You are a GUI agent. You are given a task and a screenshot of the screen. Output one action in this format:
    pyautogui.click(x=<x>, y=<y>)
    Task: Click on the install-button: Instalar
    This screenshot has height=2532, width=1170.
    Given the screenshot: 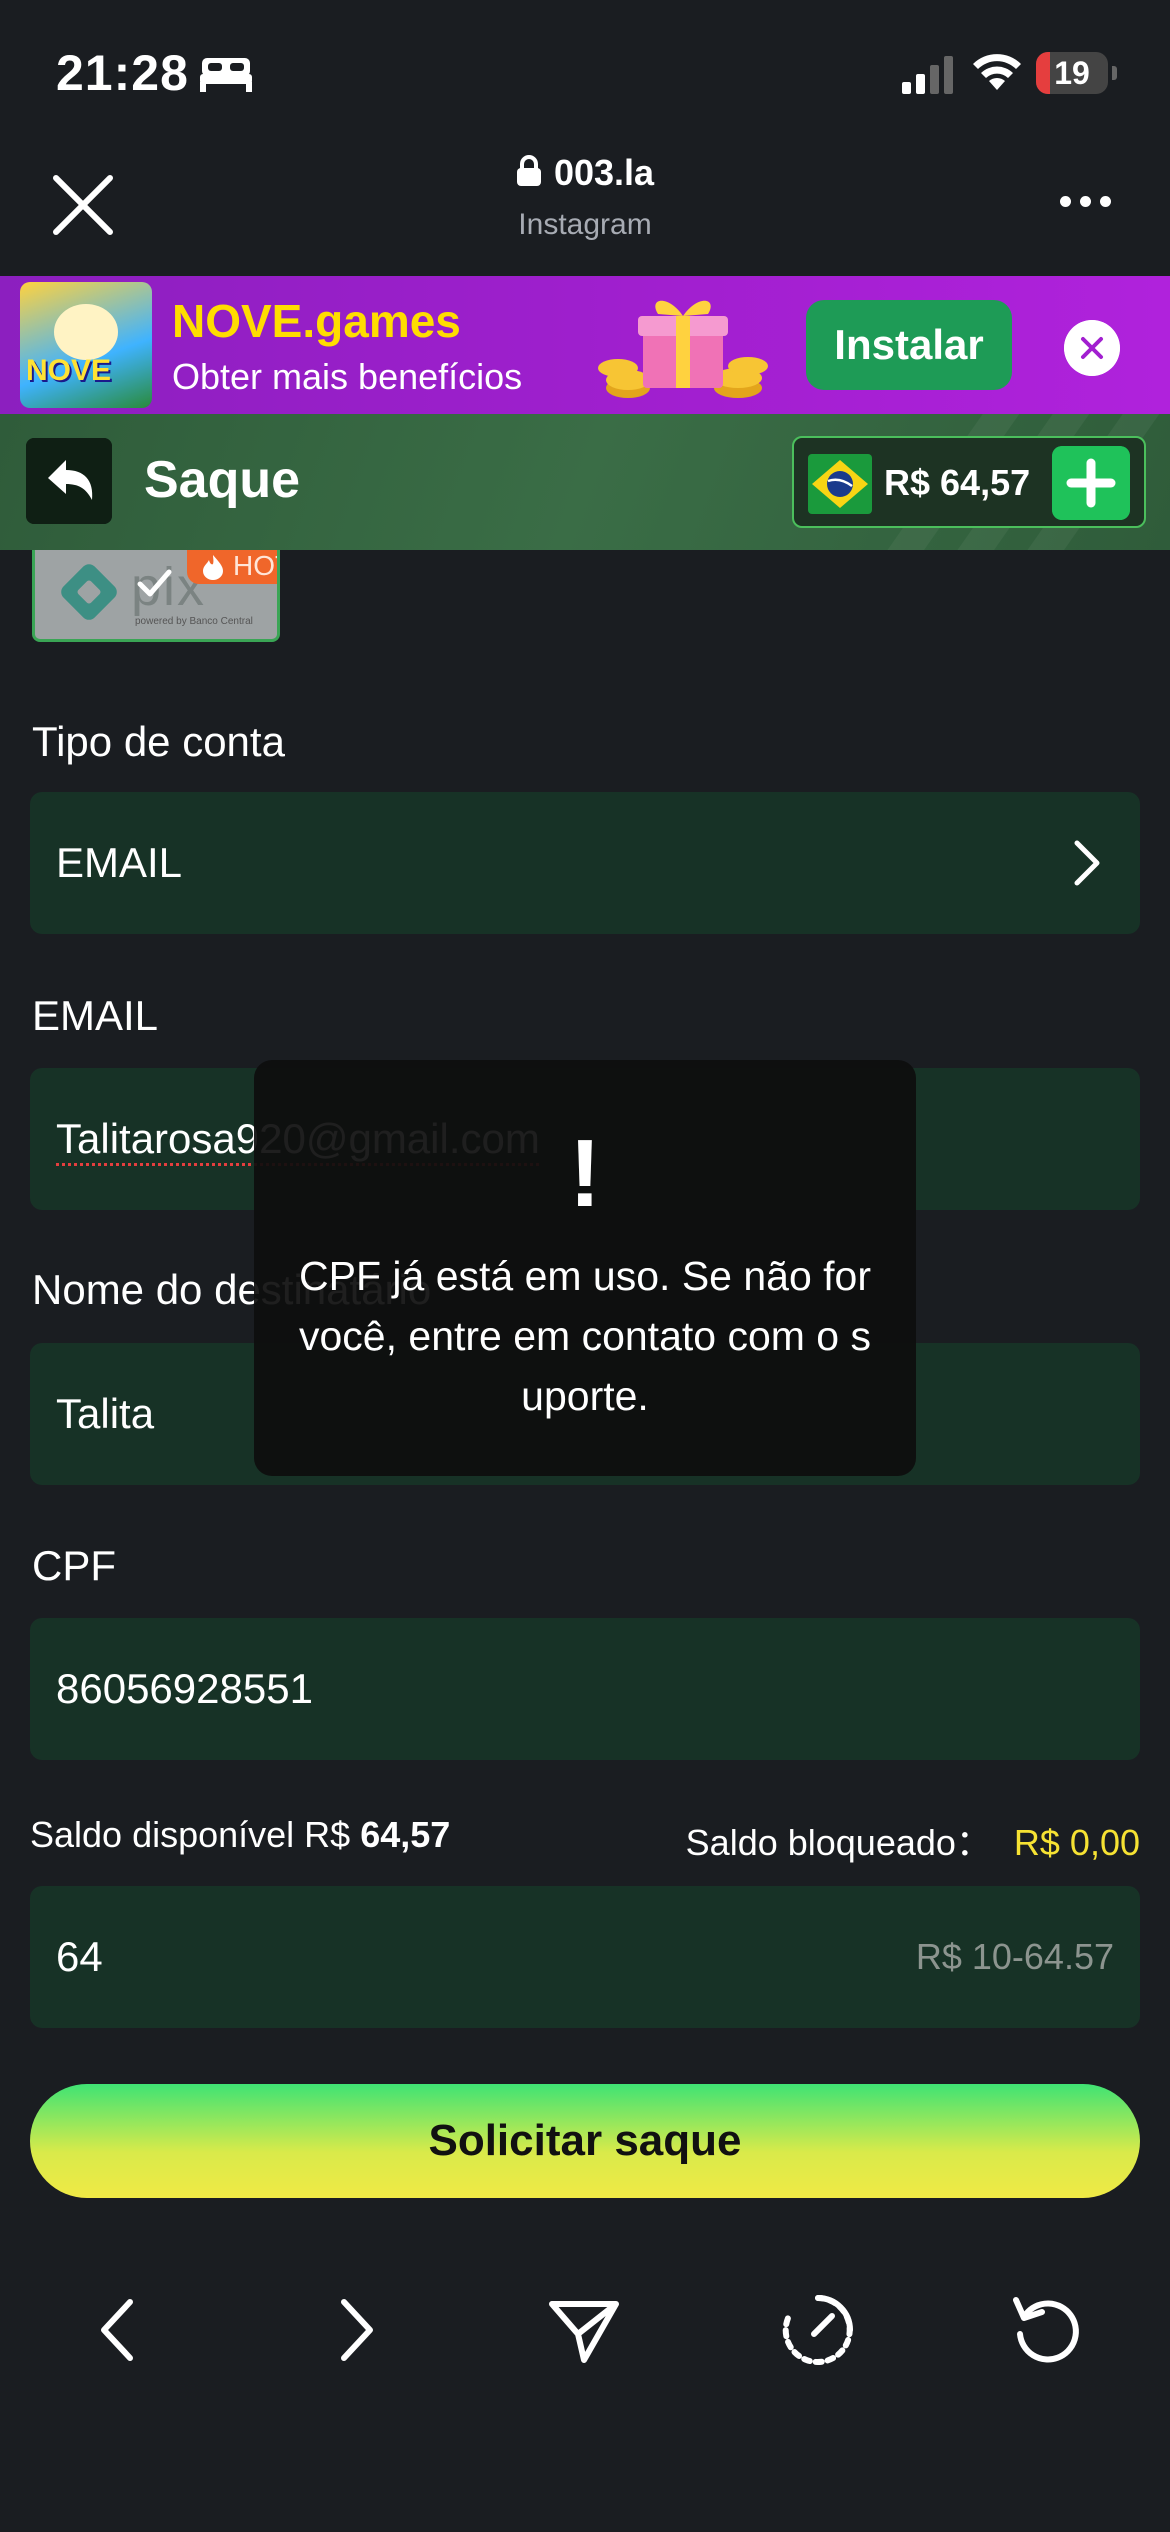 What is the action you would take?
    pyautogui.click(x=909, y=345)
    